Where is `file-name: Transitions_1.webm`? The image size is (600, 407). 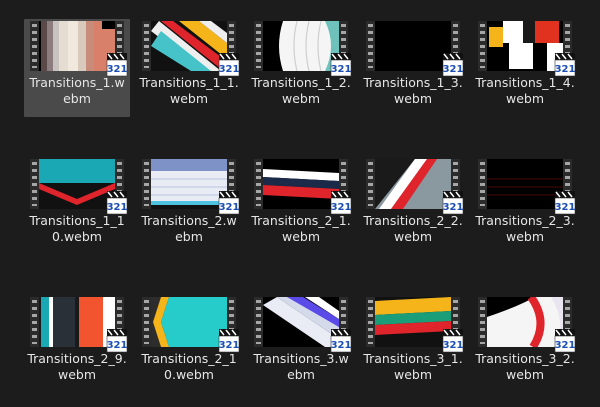 file-name: Transitions_1.webm is located at coordinates (77, 90).